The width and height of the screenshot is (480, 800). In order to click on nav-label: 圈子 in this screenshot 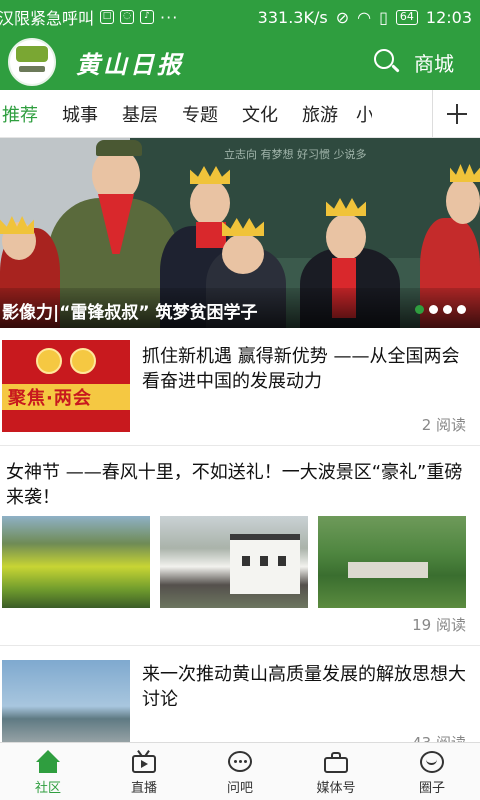, I will do `click(431, 788)`.